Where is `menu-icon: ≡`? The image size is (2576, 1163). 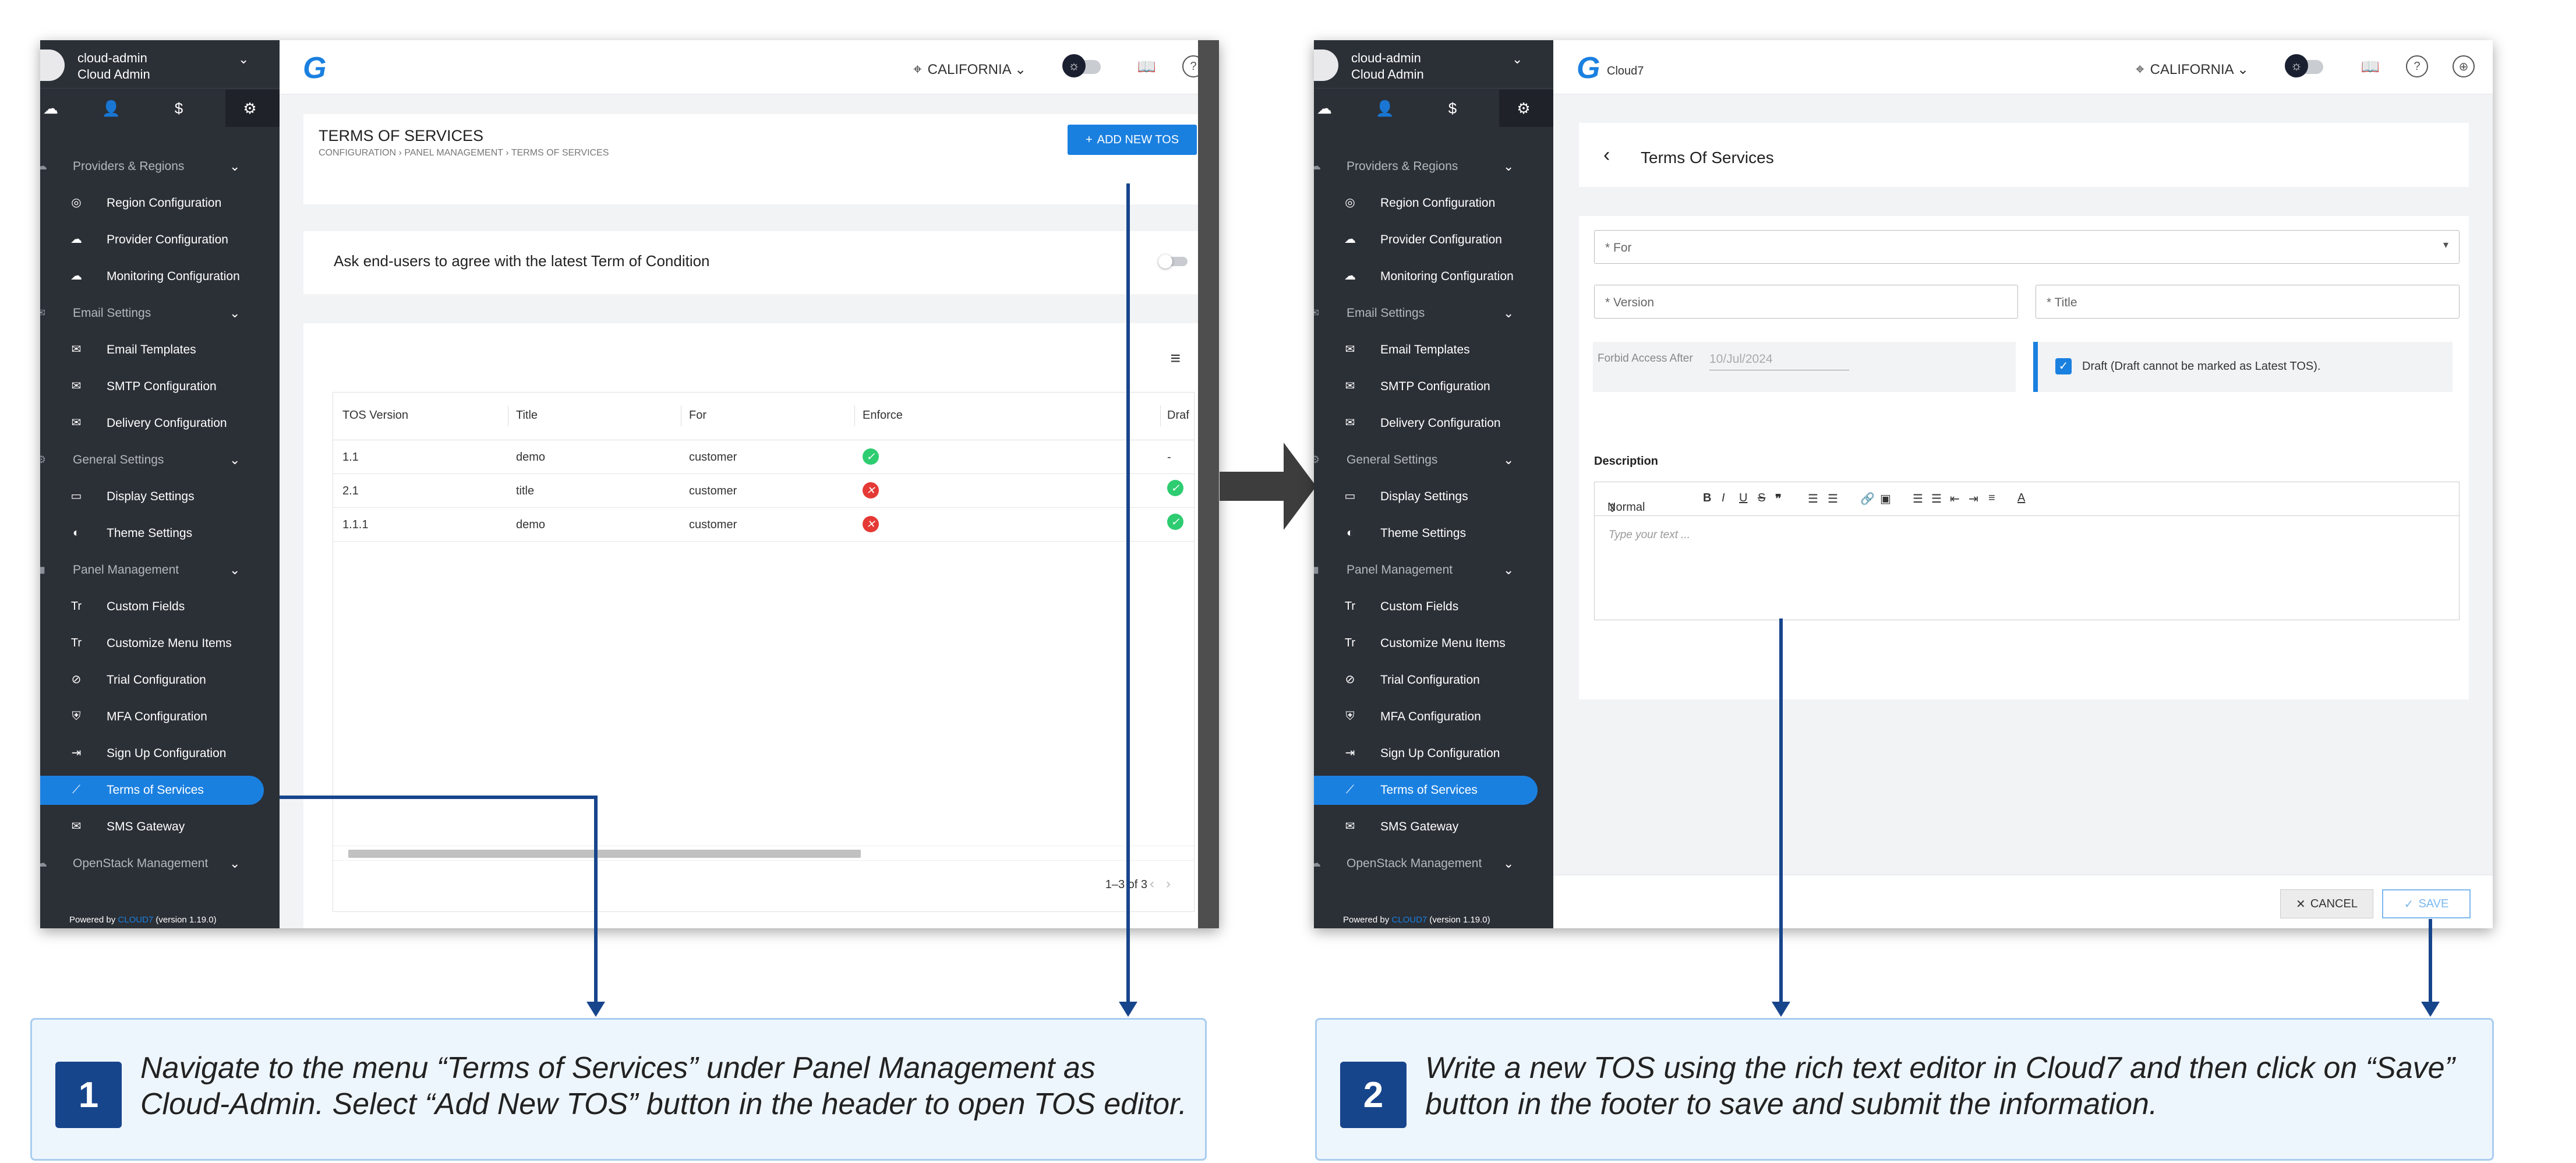
menu-icon: ≡ is located at coordinates (1175, 359).